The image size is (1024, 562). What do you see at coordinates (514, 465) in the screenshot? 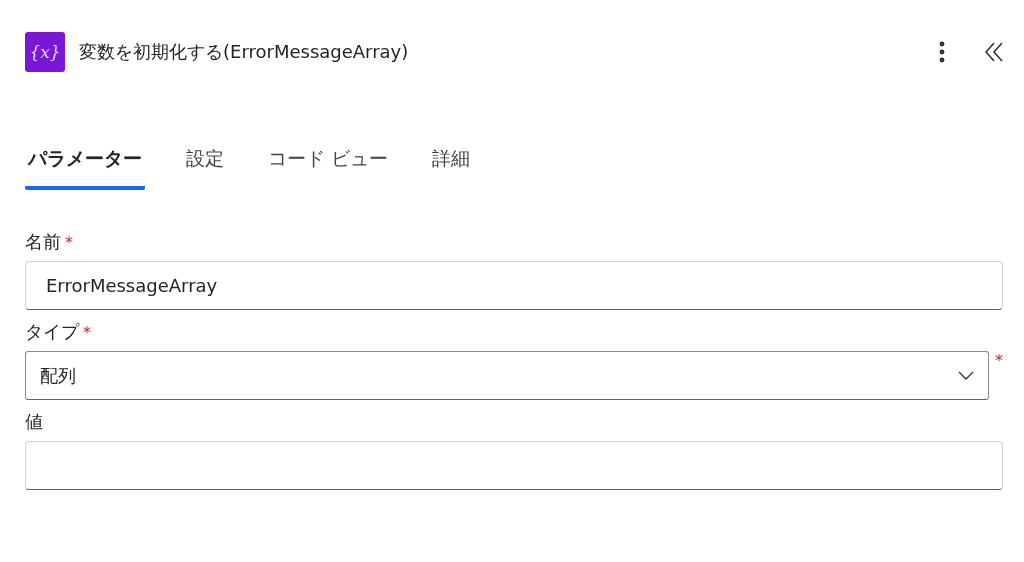
I see `input-field` at bounding box center [514, 465].